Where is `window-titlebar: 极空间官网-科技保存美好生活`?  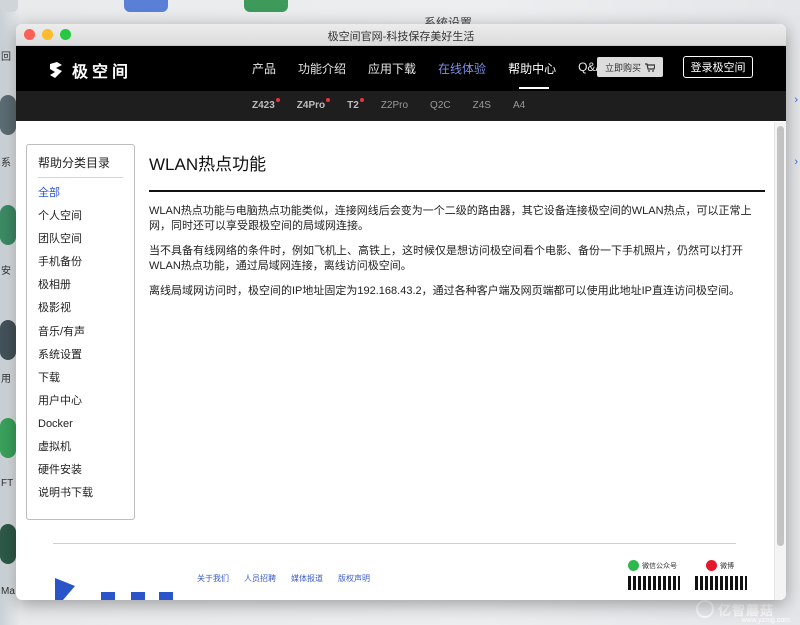
window-titlebar: 极空间官网-科技保存美好生活 is located at coordinates (401, 35).